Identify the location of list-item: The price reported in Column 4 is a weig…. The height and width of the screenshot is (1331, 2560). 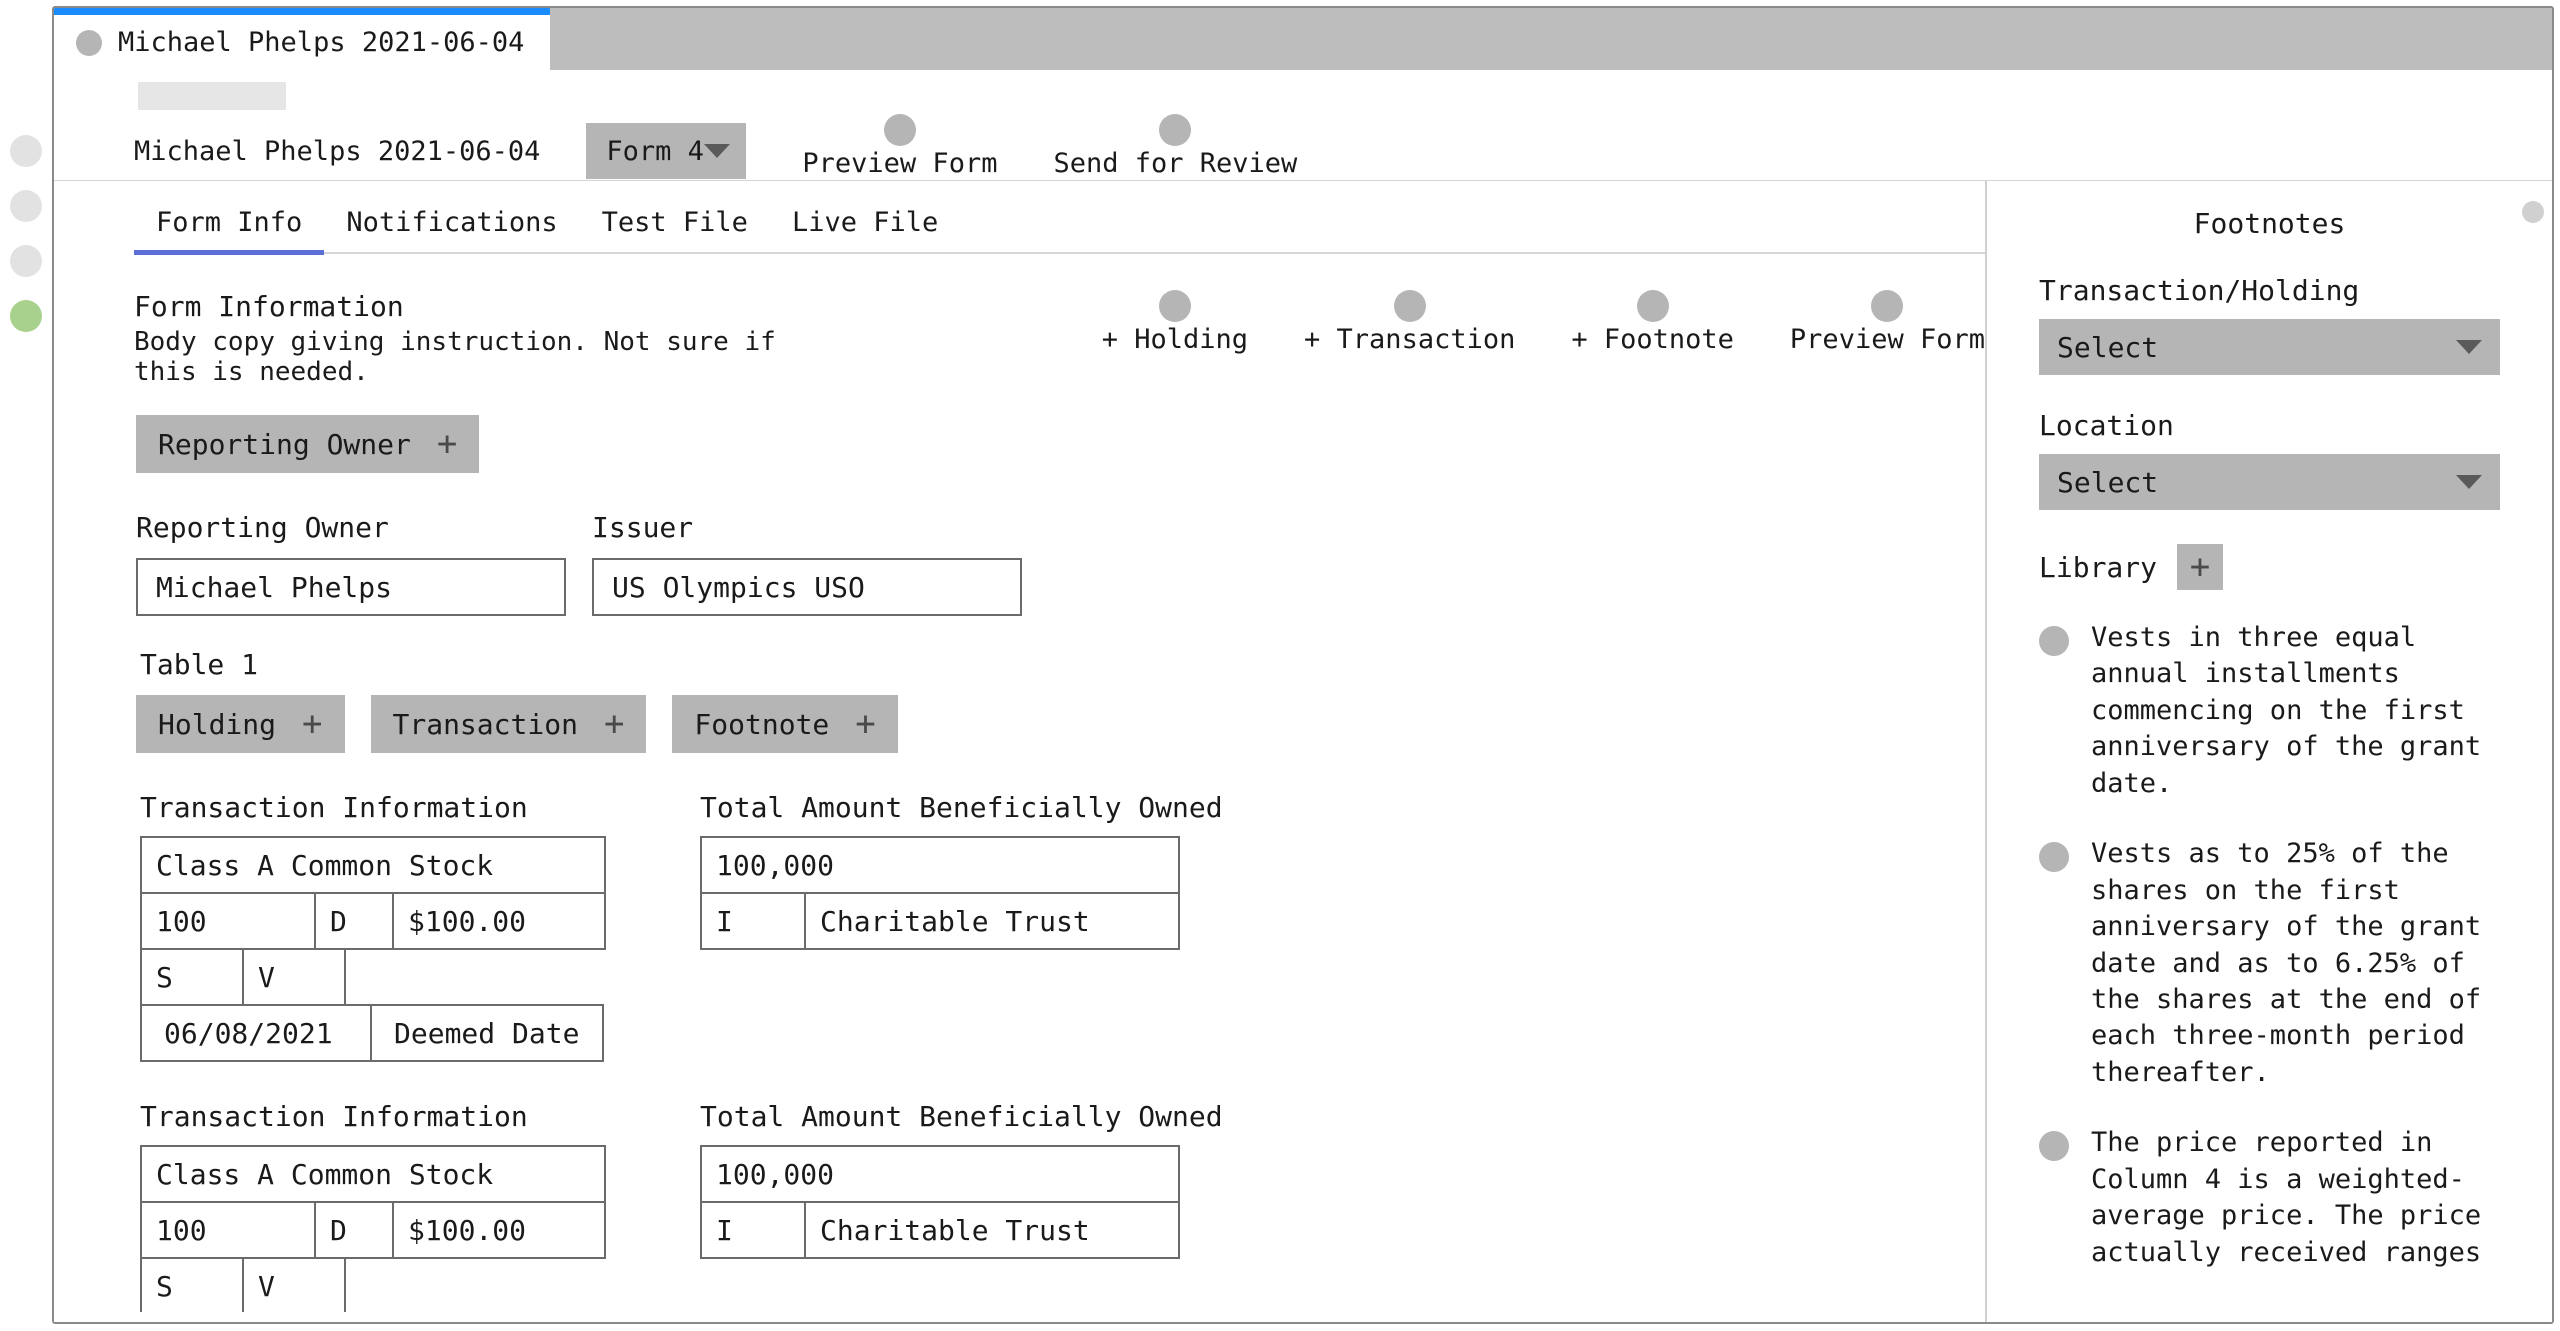
(2269, 1198).